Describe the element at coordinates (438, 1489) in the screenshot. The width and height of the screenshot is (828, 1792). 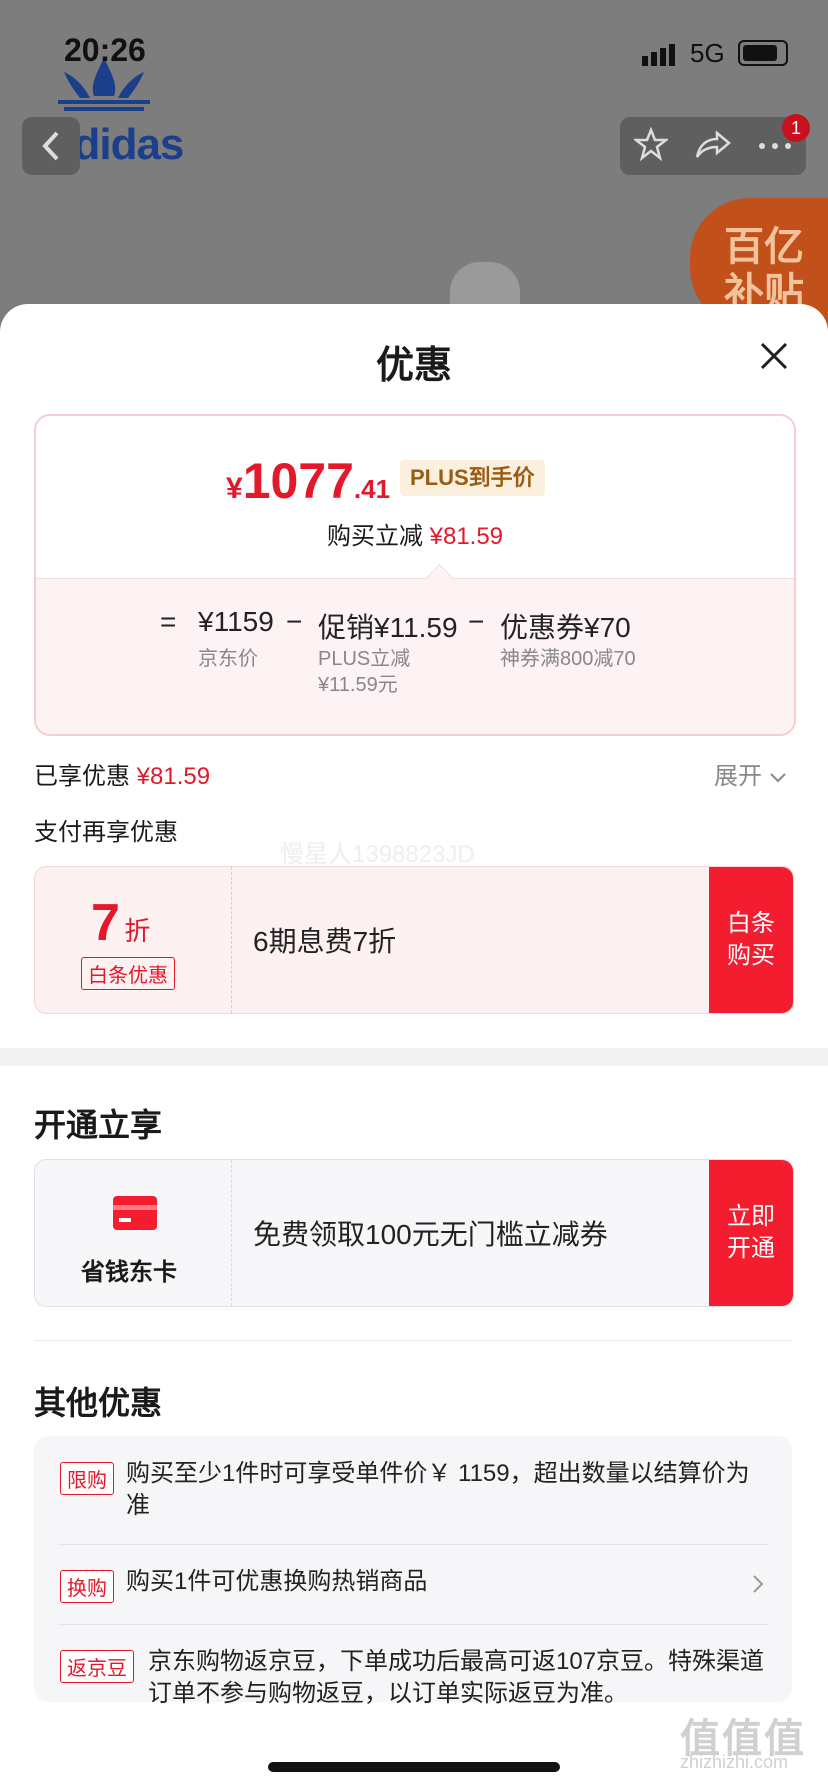
I see `limit-text: 购买至少1件时可享受单件价￥ 1159，超出数量以结算价为准` at that location.